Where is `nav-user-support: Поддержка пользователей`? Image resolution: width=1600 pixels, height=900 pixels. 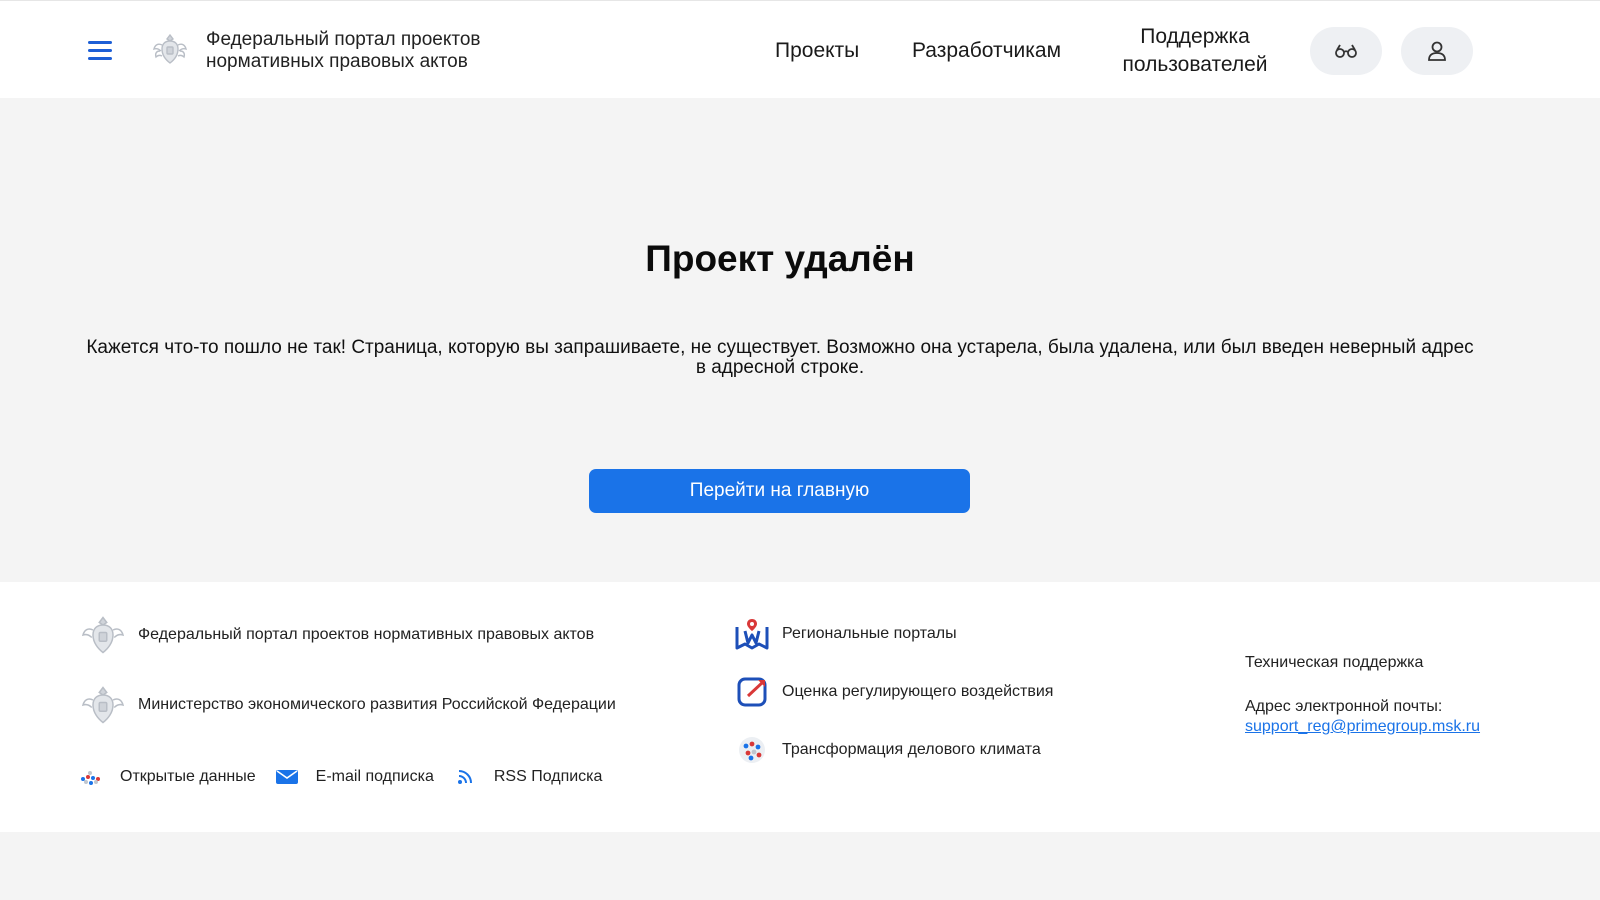 nav-user-support: Поддержка пользователей is located at coordinates (1195, 51).